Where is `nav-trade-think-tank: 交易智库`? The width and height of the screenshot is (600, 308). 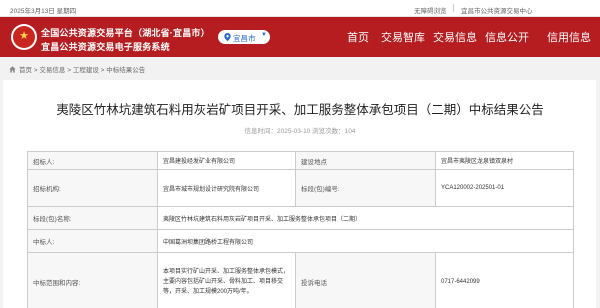
nav-trade-think-tank: 交易智库 is located at coordinates (403, 37).